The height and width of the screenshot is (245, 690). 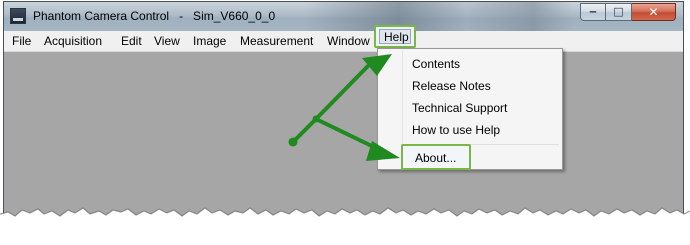 What do you see at coordinates (348, 41) in the screenshot?
I see `menu-window: Window` at bounding box center [348, 41].